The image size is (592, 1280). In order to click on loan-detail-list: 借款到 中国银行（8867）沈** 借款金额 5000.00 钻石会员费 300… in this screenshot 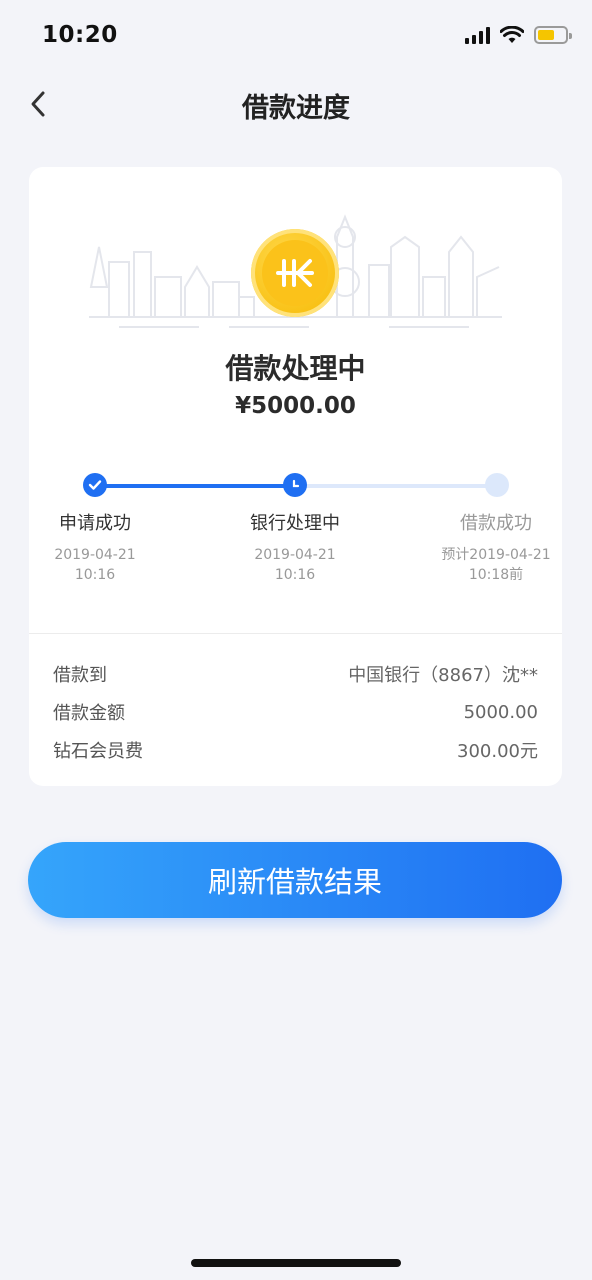, I will do `click(295, 712)`.